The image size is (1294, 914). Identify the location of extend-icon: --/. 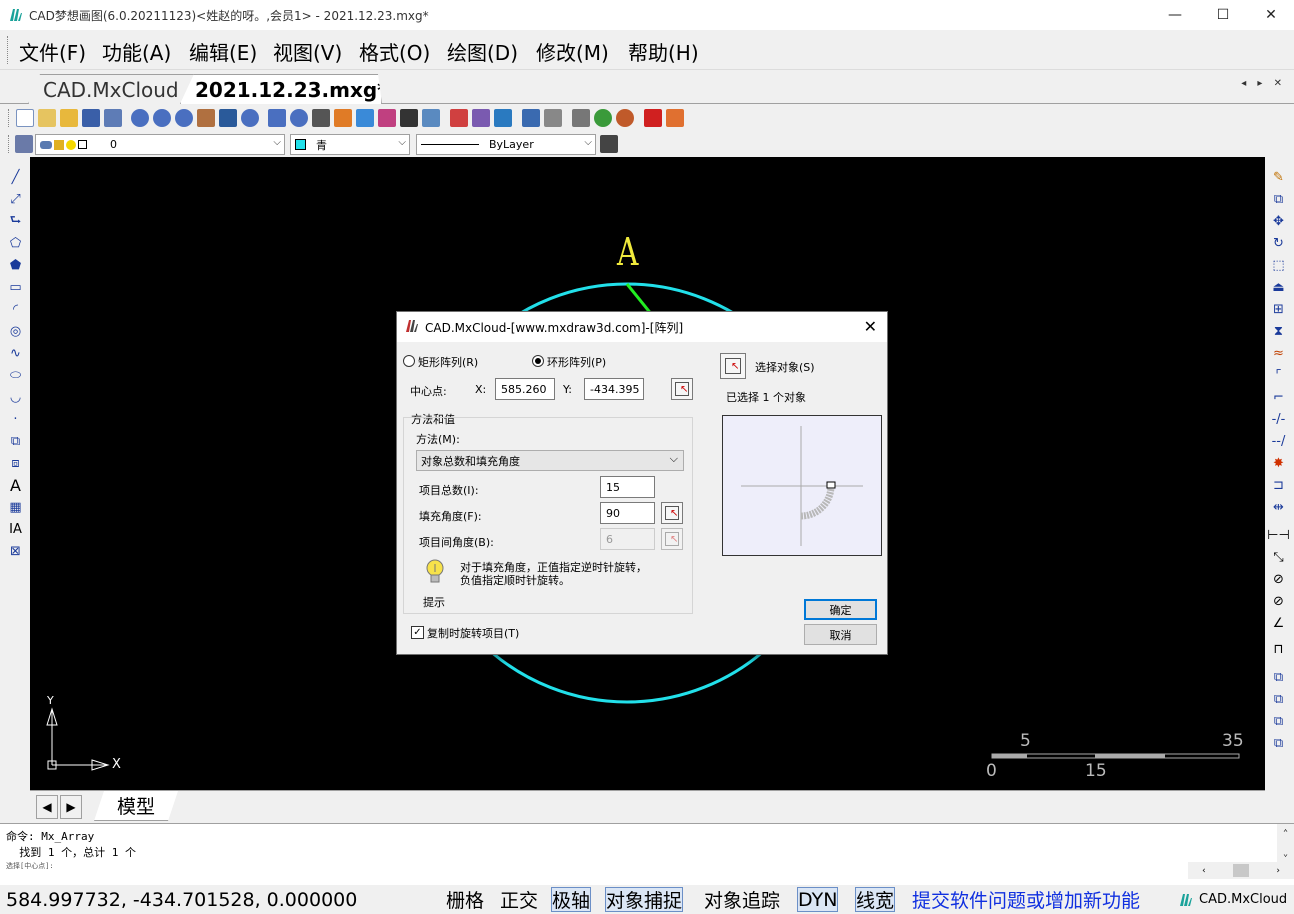
(1278, 441).